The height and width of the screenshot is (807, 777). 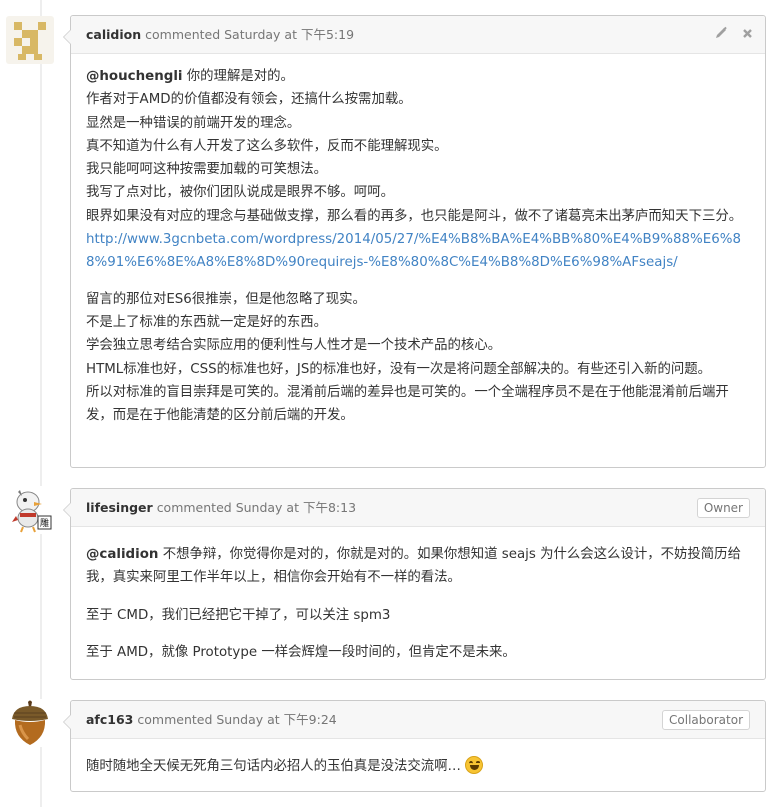 What do you see at coordinates (119, 507) in the screenshot?
I see `comment-author: lifesinger` at bounding box center [119, 507].